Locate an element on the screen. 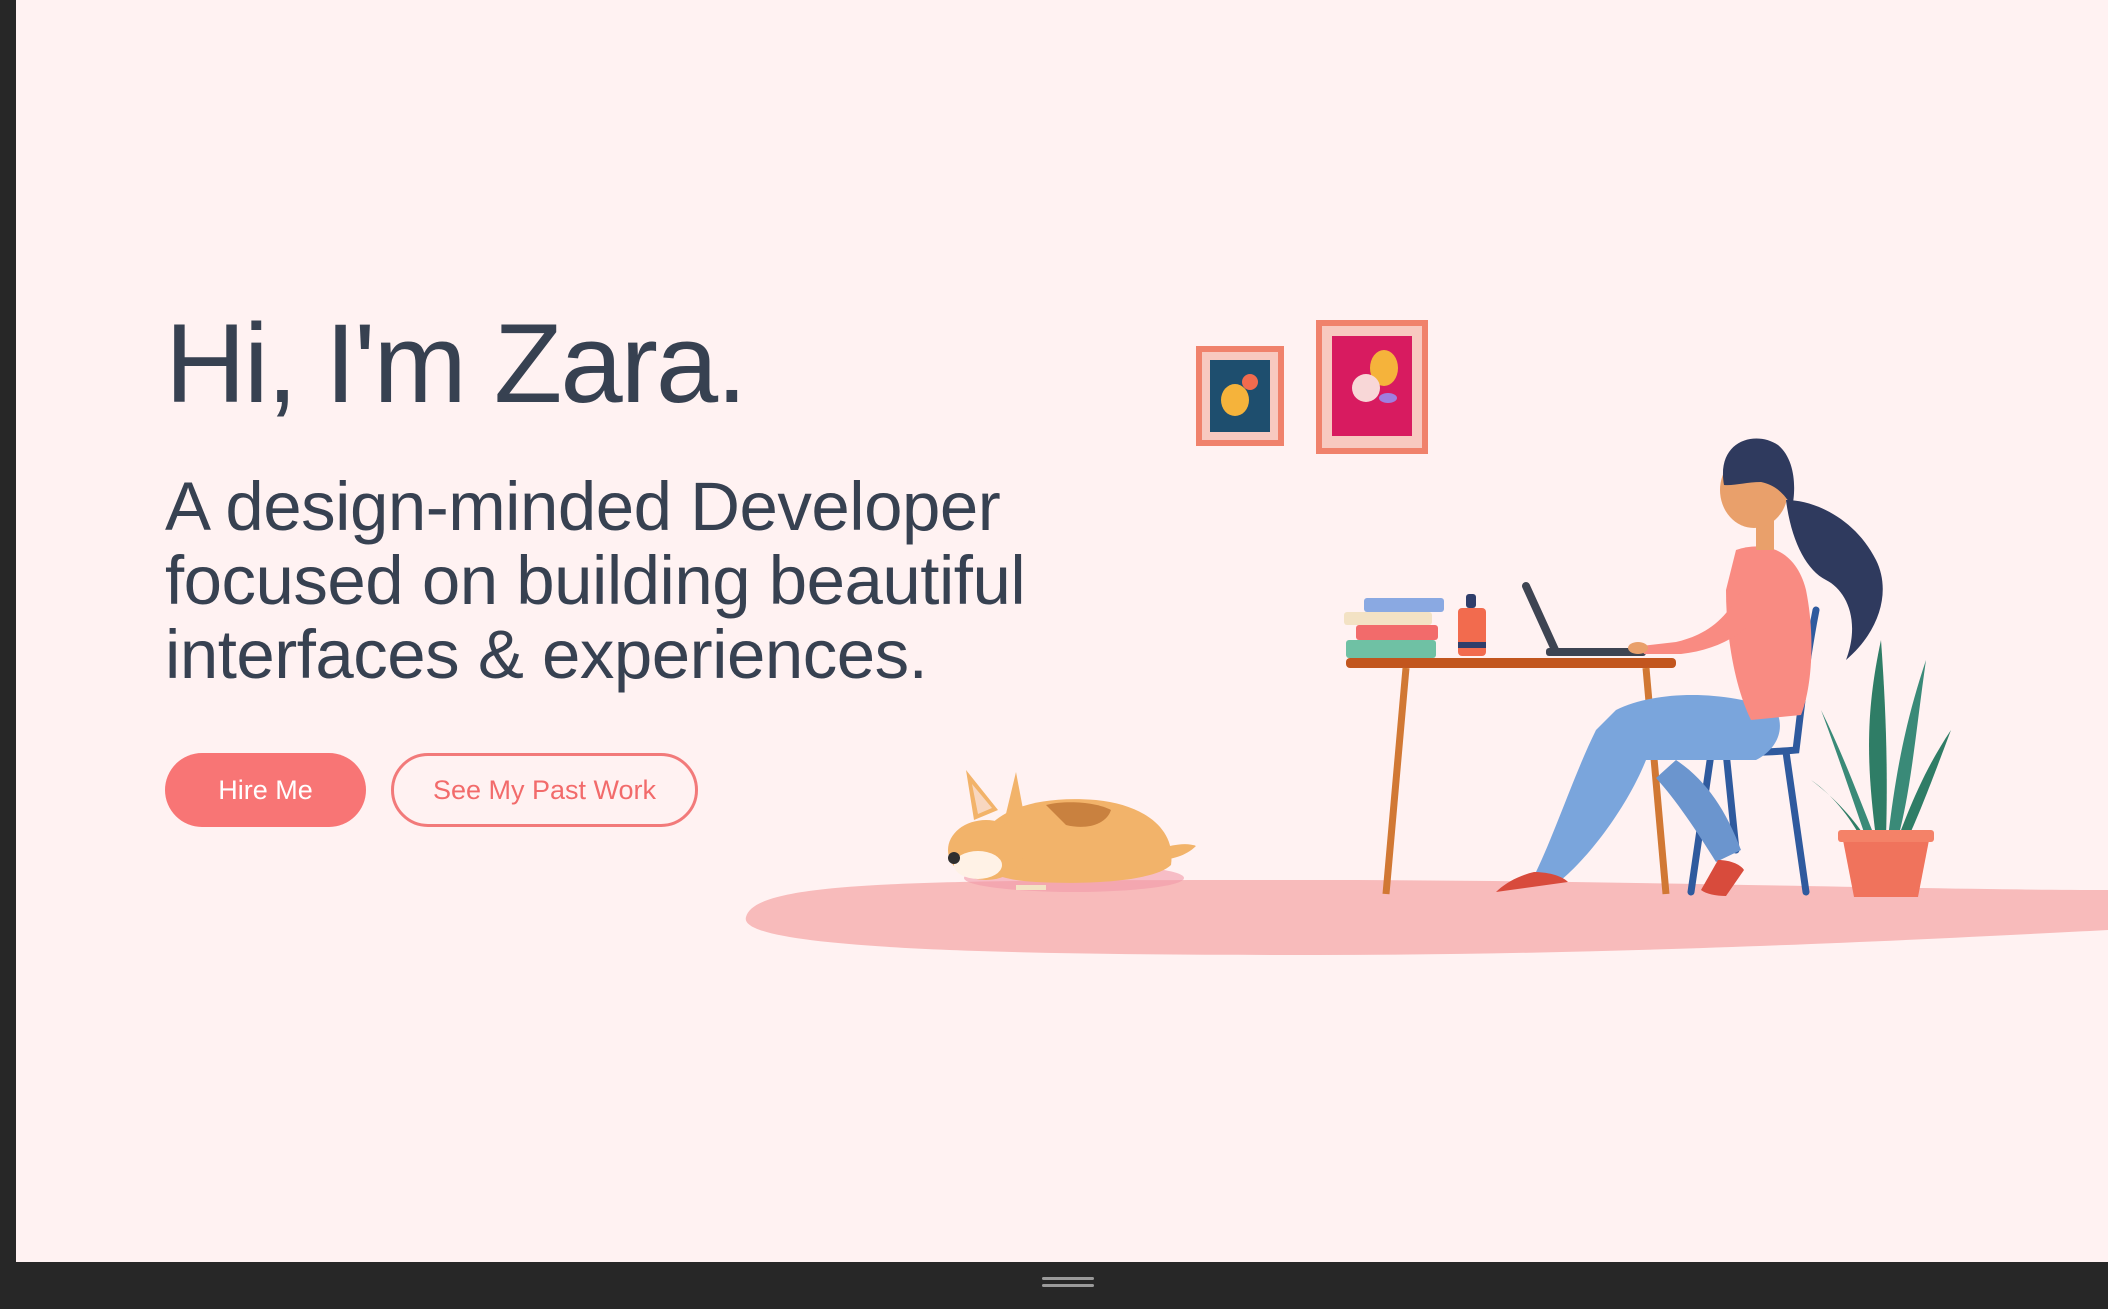  large-picture-frame is located at coordinates (1372, 387).